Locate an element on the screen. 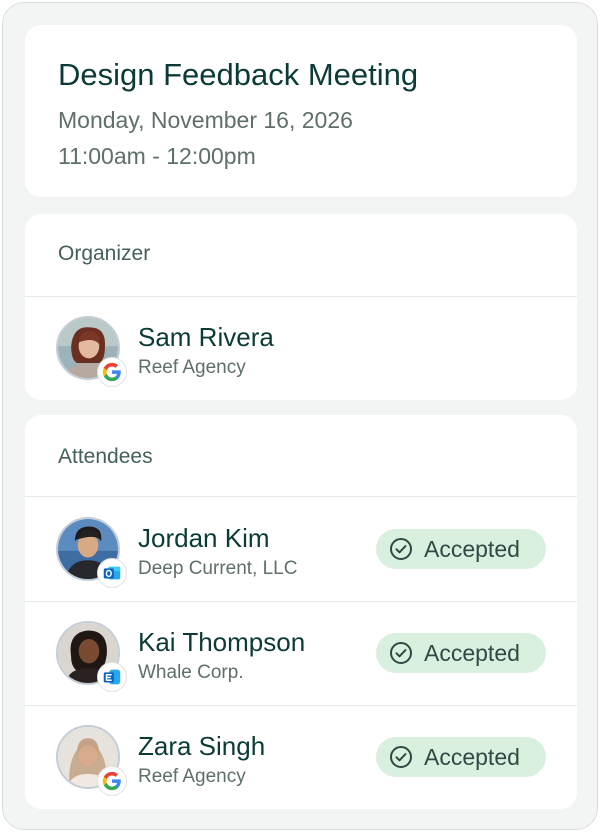 The height and width of the screenshot is (832, 600). attendee-row: Kai Thompson Whale Corp. Accepted is located at coordinates (301, 673).